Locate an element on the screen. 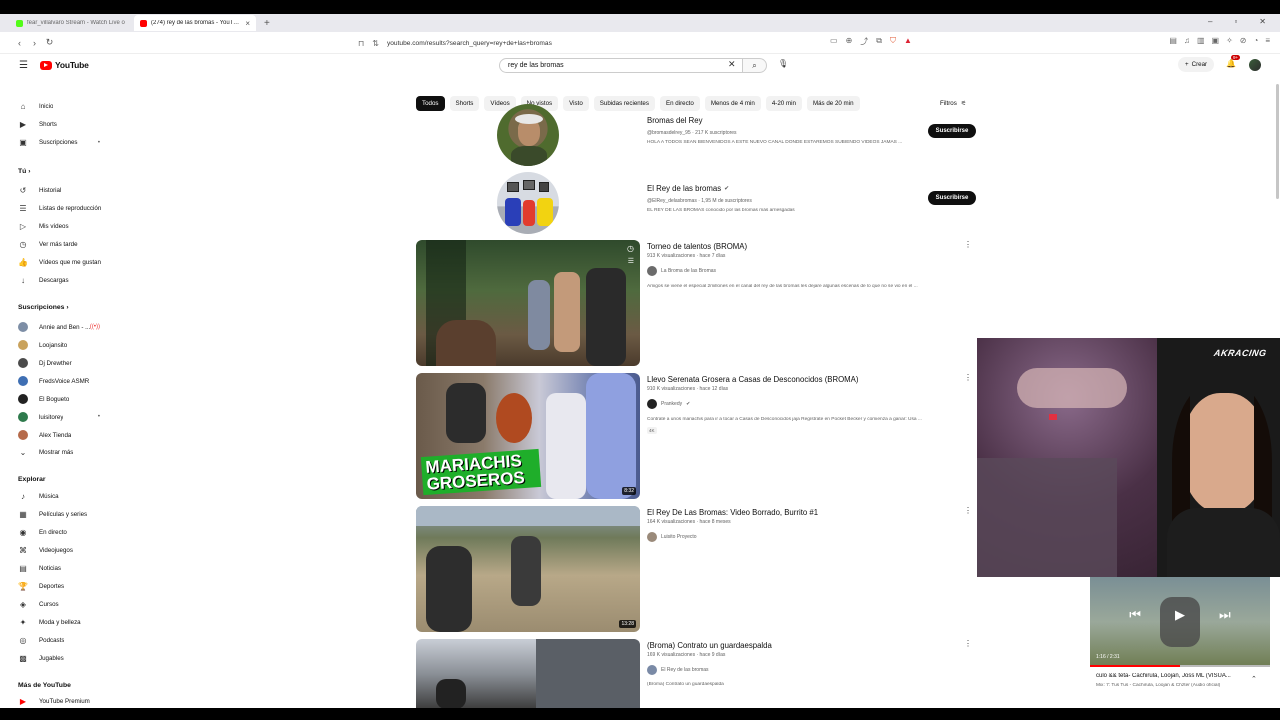 Image resolution: width=1280 pixels, height=720 pixels. close-tab-icon: × is located at coordinates (247, 23).